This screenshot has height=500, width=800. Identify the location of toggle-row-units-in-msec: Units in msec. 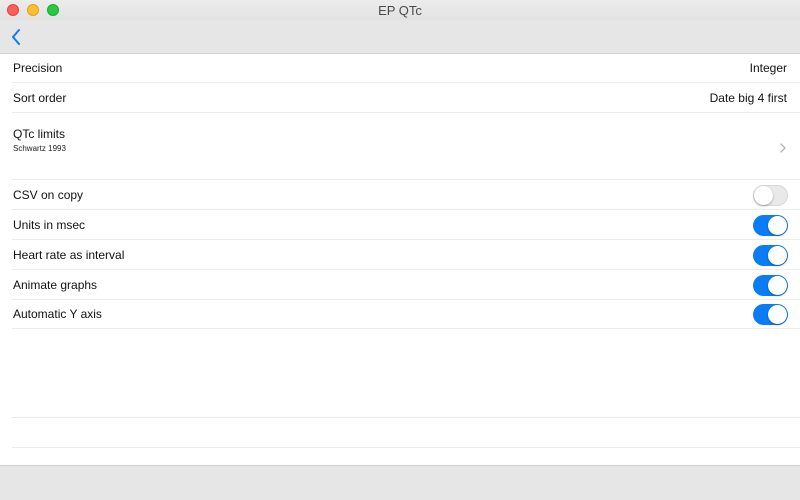
(406, 225).